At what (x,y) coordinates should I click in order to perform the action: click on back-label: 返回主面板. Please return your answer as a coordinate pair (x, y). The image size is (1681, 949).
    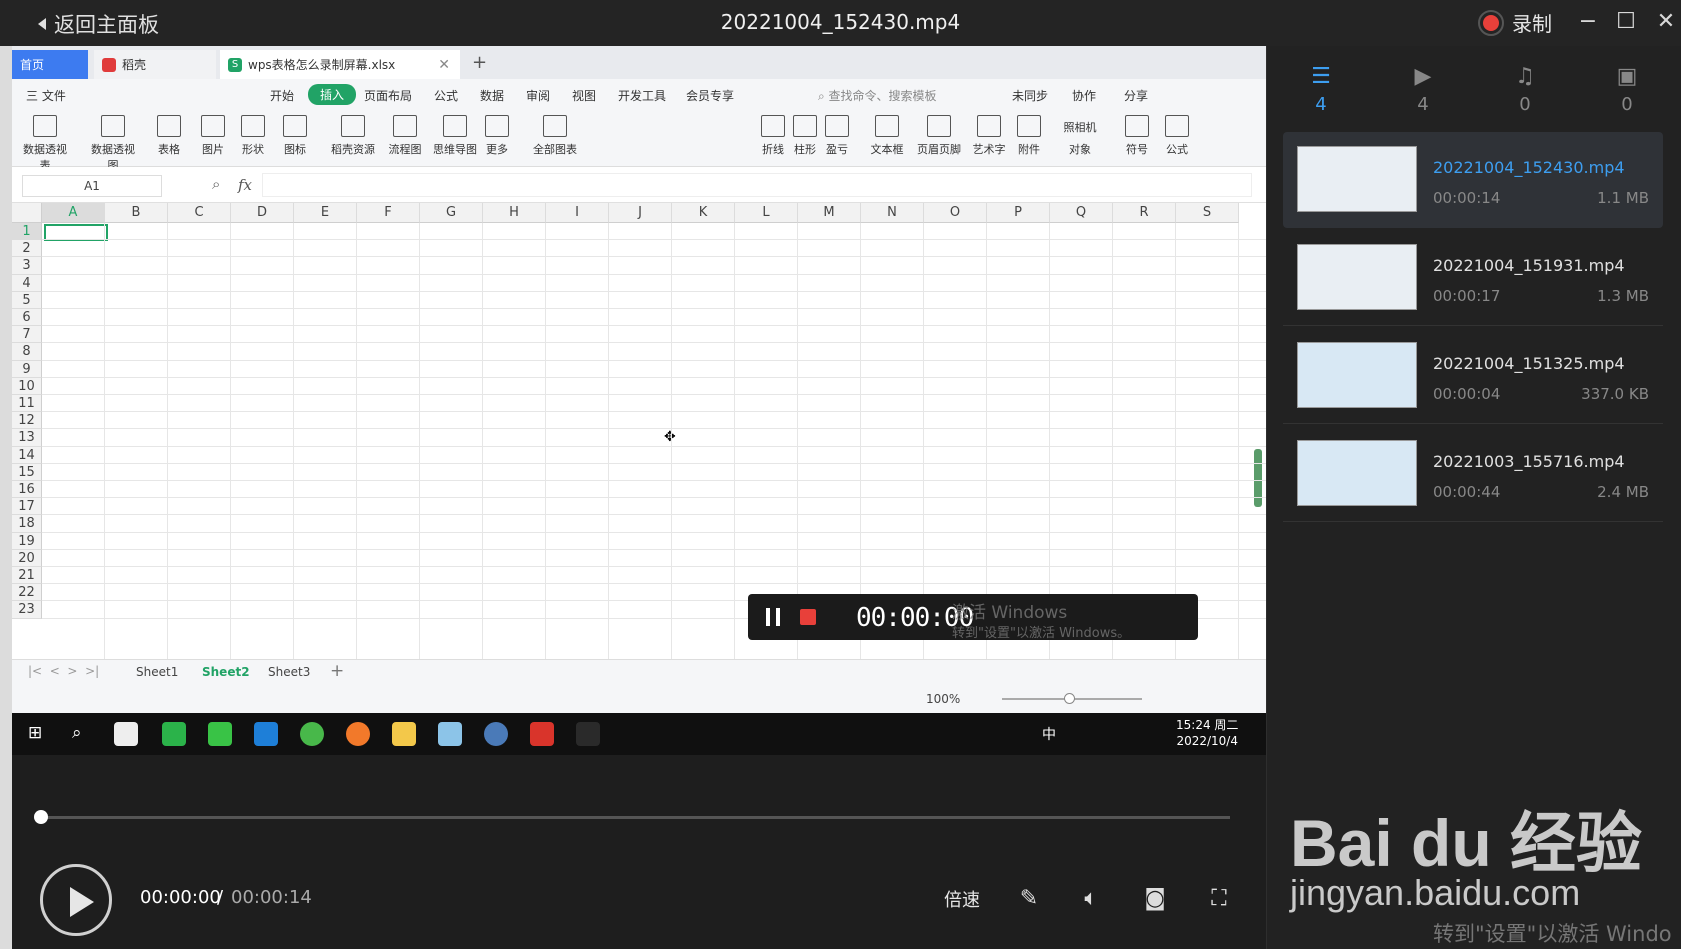
    Looking at the image, I should click on (106, 25).